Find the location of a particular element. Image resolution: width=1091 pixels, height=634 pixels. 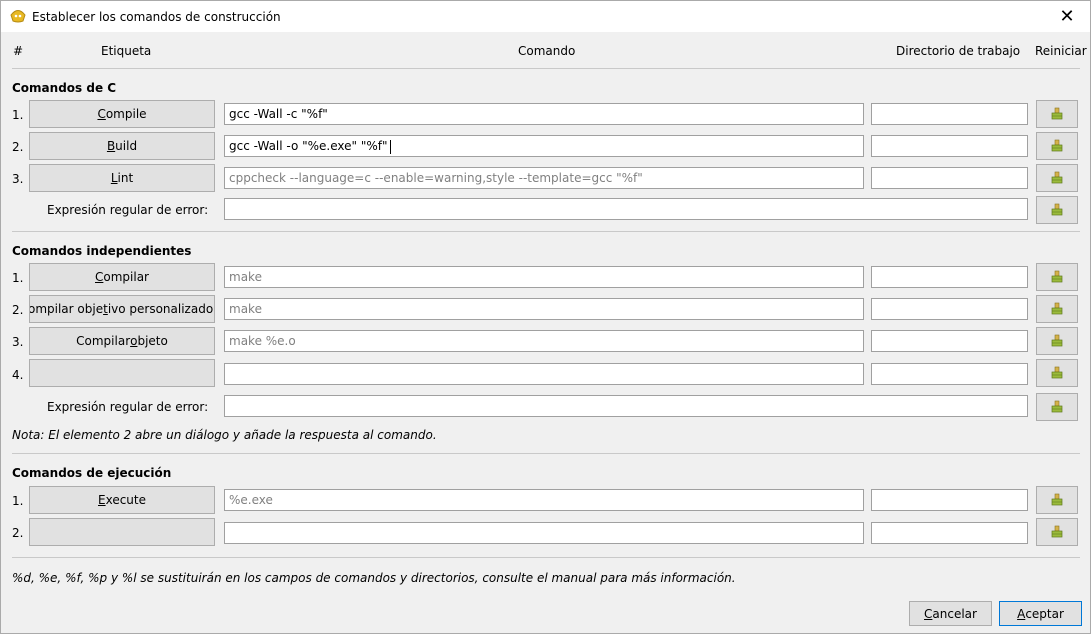

label-text-post: xecute is located at coordinates (125, 500).